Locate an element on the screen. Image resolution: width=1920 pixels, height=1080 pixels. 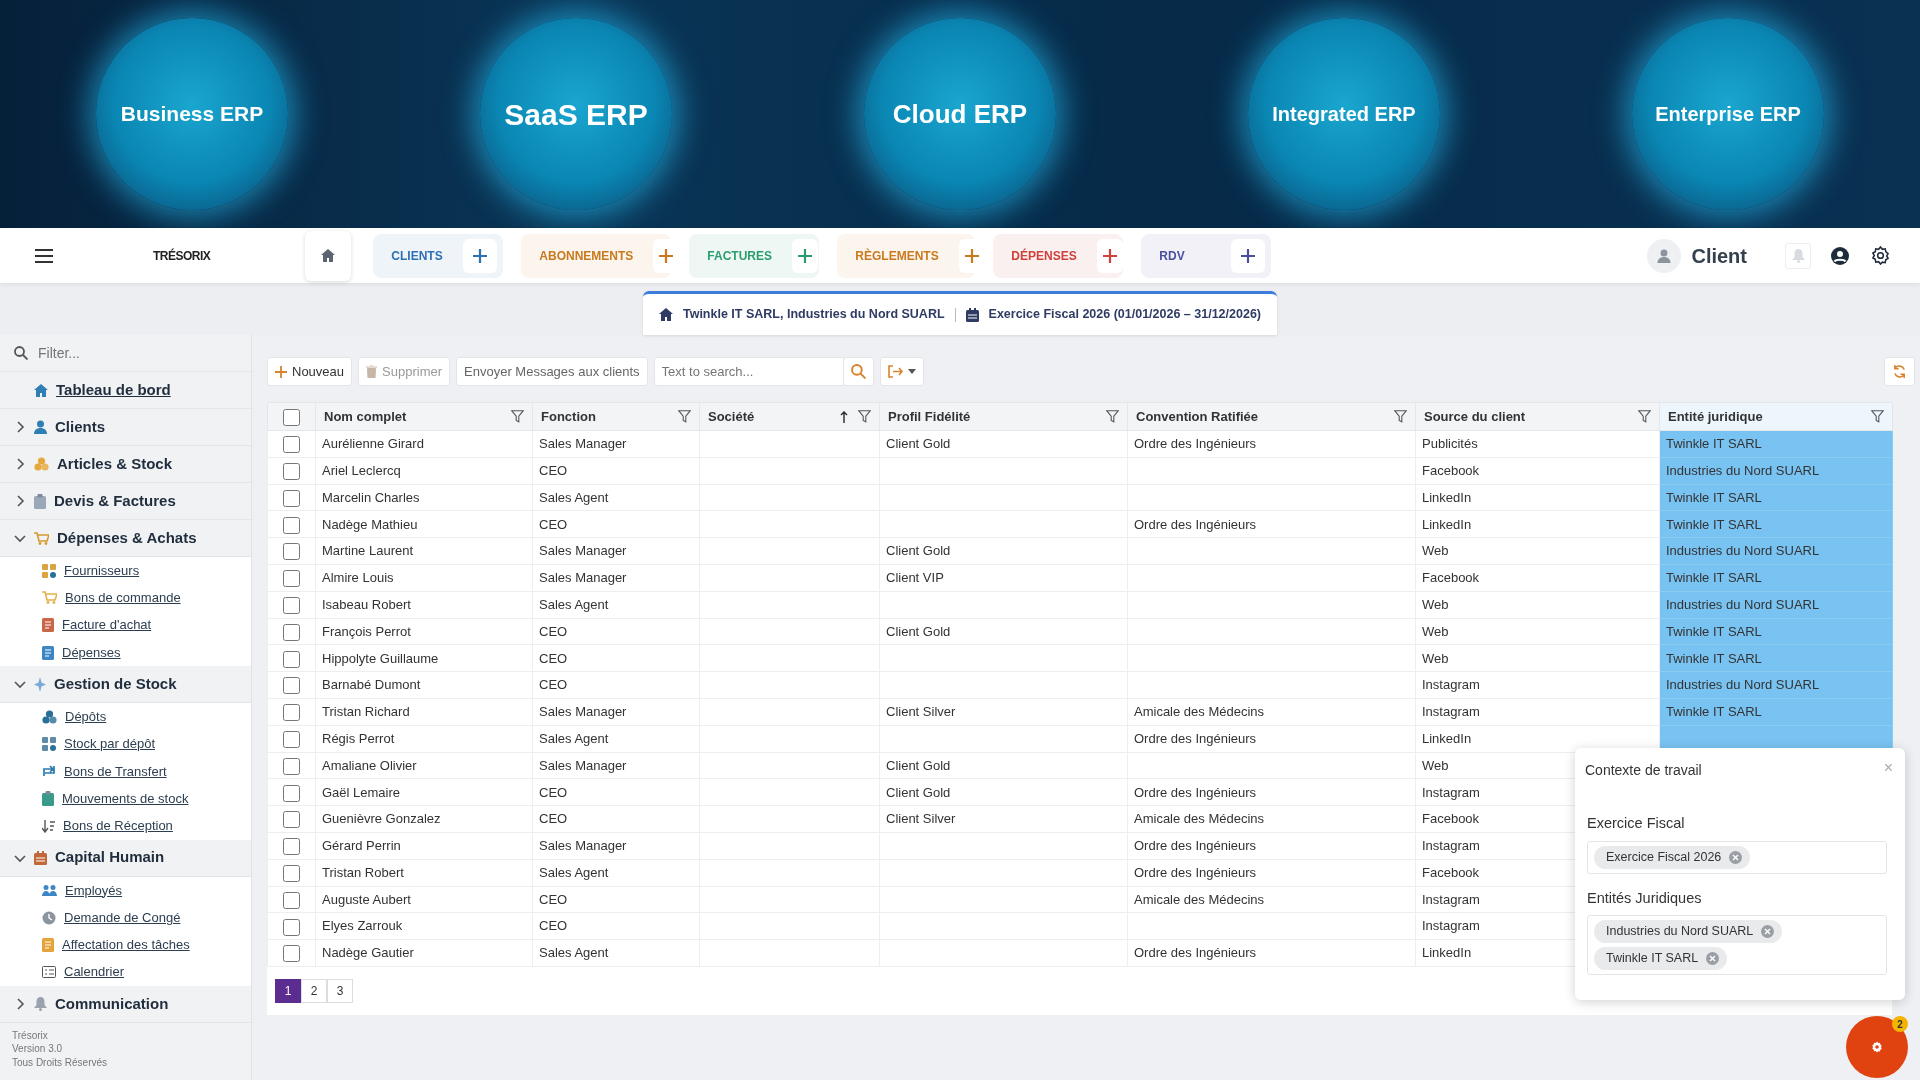
refresh-button is located at coordinates (1899, 371).